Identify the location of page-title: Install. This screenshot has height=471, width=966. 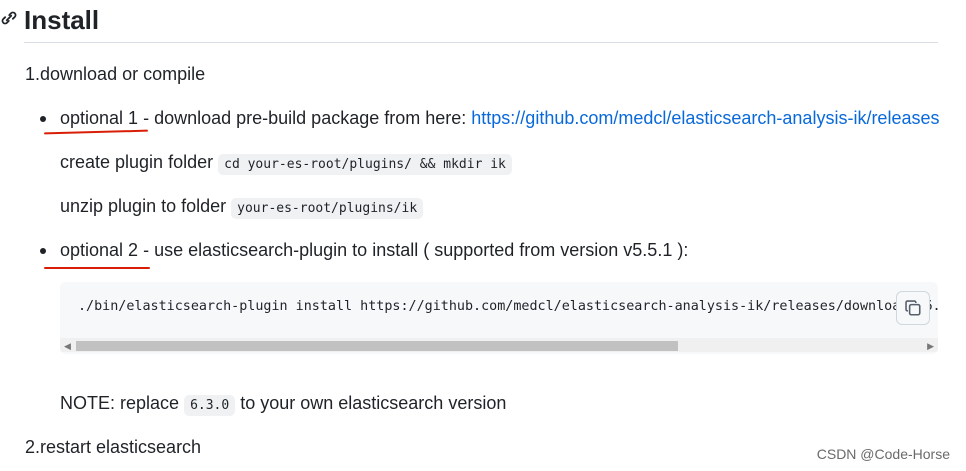
(62, 20).